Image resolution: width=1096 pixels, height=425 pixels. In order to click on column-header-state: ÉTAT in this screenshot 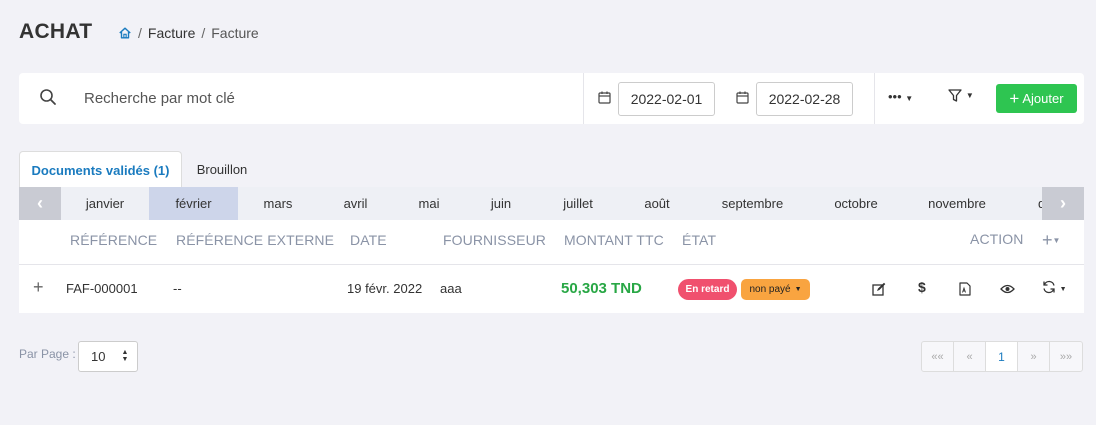, I will do `click(699, 240)`.